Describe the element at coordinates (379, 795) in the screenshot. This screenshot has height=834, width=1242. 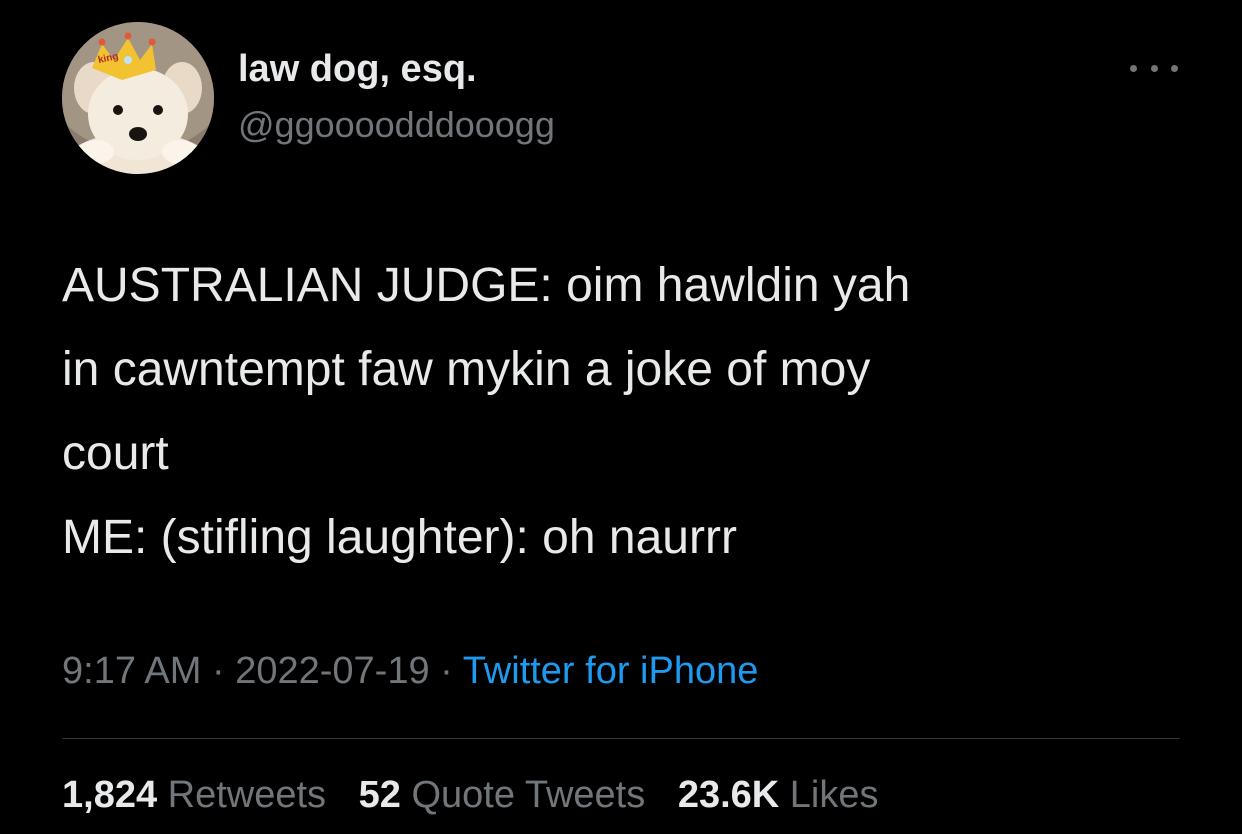
I see `quote-tweets-count: 52` at that location.